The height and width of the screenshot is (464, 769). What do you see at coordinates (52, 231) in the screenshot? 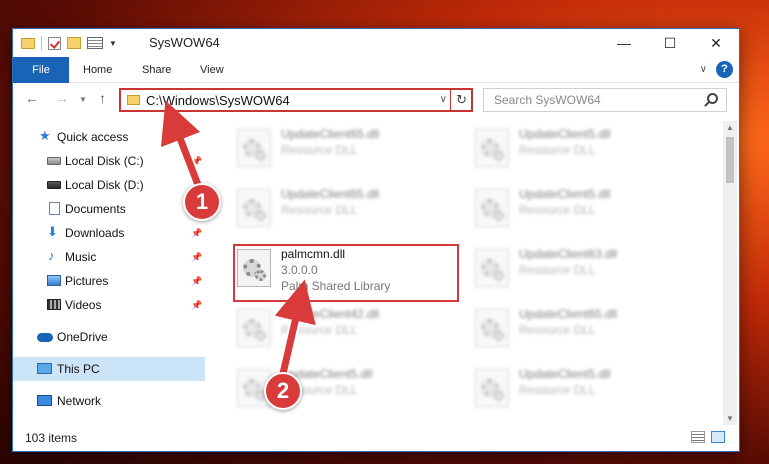
I see `downloads-icon: ⬇` at bounding box center [52, 231].